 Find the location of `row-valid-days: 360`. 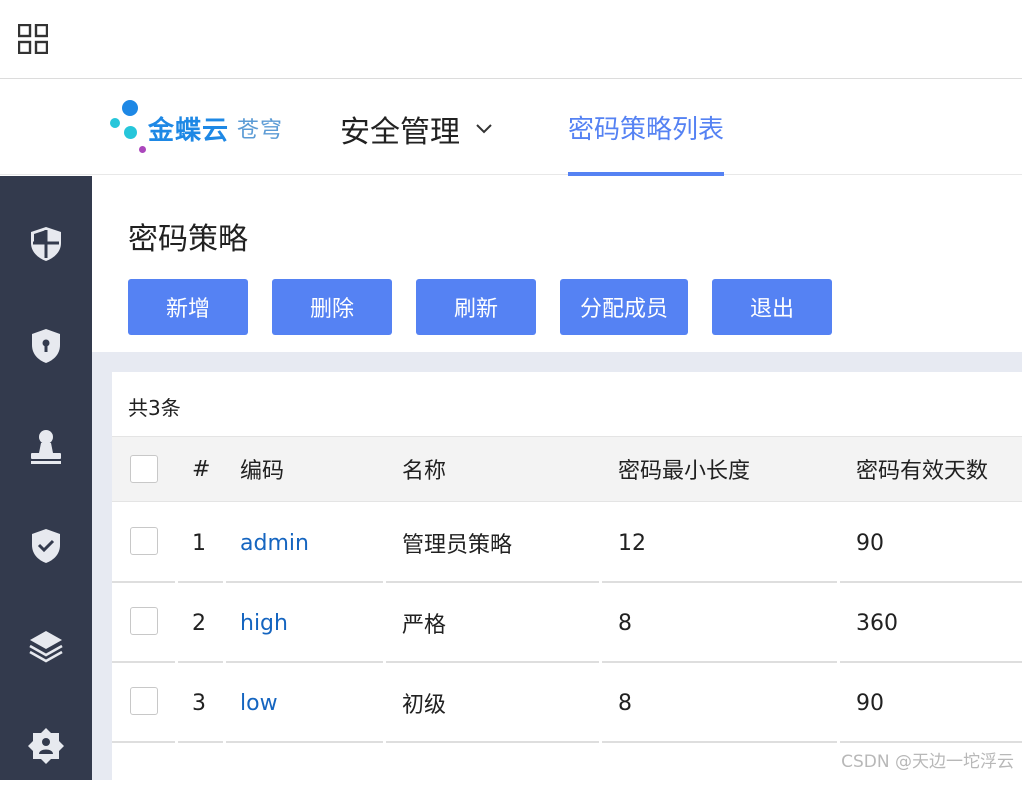

row-valid-days: 360 is located at coordinates (877, 623).